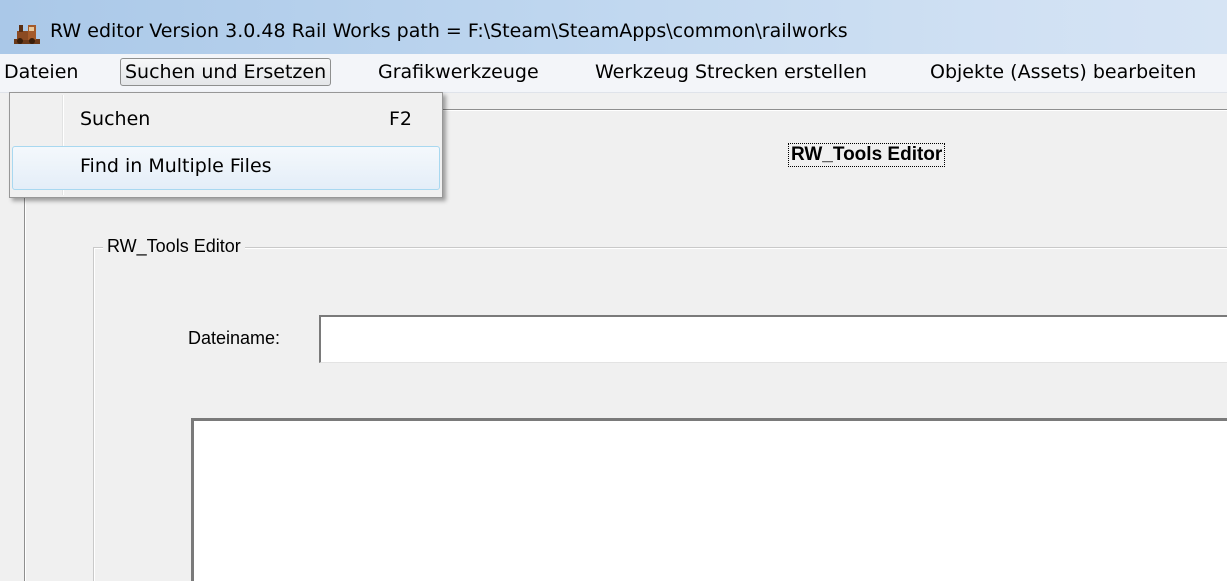 This screenshot has height=581, width=1227. I want to click on menu-suchen-und-ersetzen: Suchen und Ersetzen, so click(226, 72).